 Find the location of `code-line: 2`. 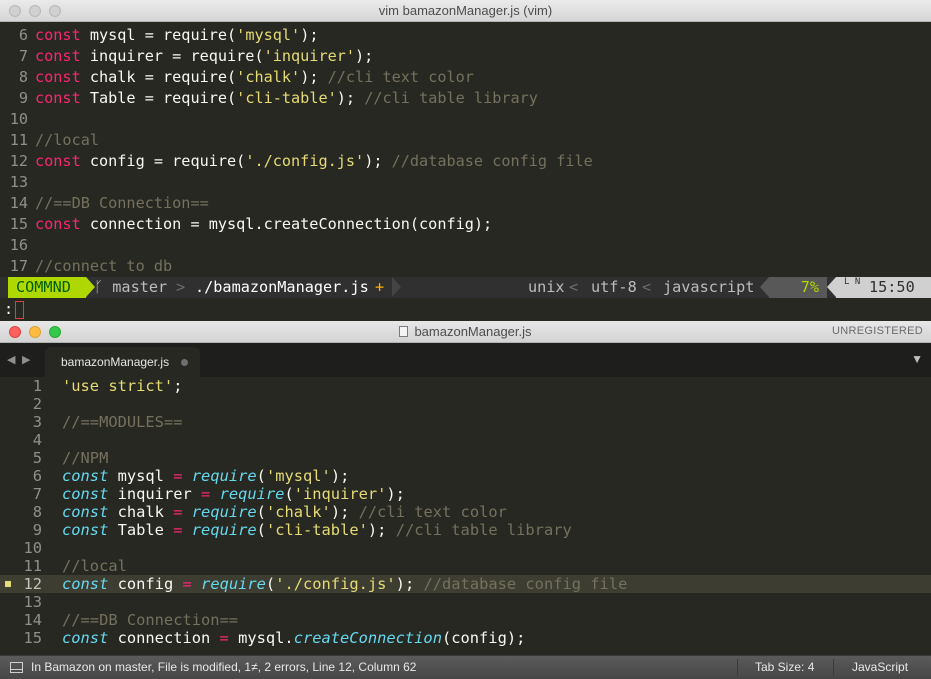

code-line: 2 is located at coordinates (465, 404).